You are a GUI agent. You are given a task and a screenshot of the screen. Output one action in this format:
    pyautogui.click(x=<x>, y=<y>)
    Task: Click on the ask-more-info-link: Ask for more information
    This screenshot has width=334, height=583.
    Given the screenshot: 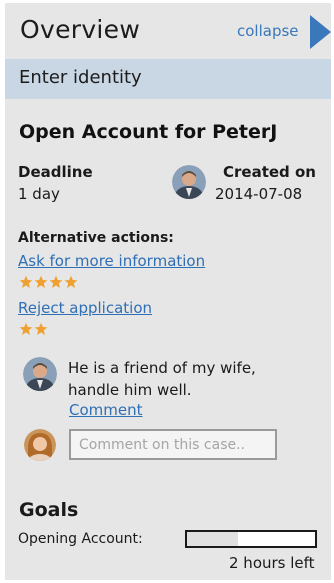 What is the action you would take?
    pyautogui.click(x=111, y=261)
    